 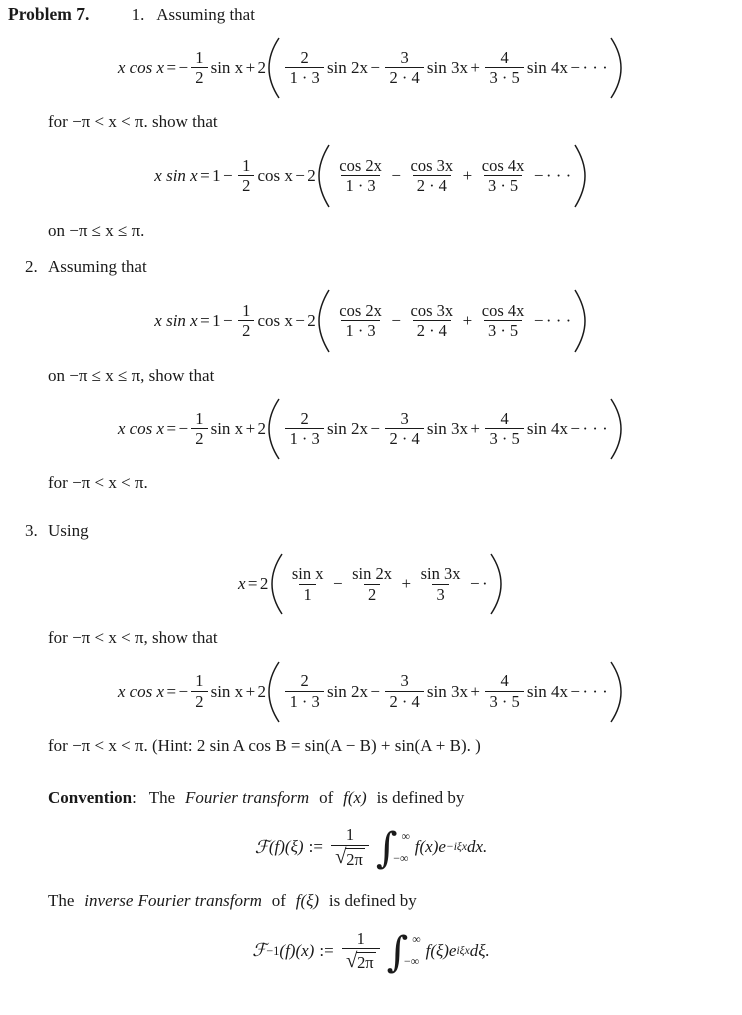 I want to click on eq3-outer-coef: 2, so click(x=311, y=321).